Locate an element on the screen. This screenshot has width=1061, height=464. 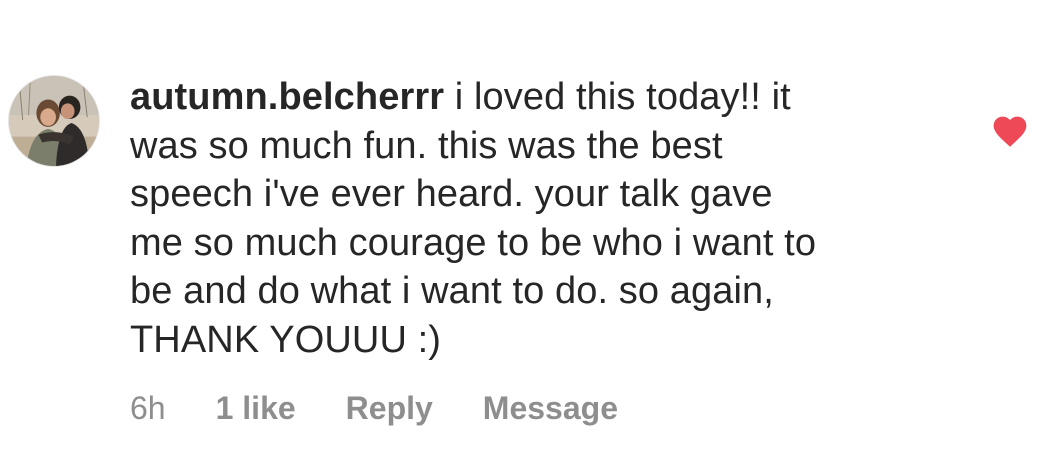
heart-filled-icon is located at coordinates (1010, 131).